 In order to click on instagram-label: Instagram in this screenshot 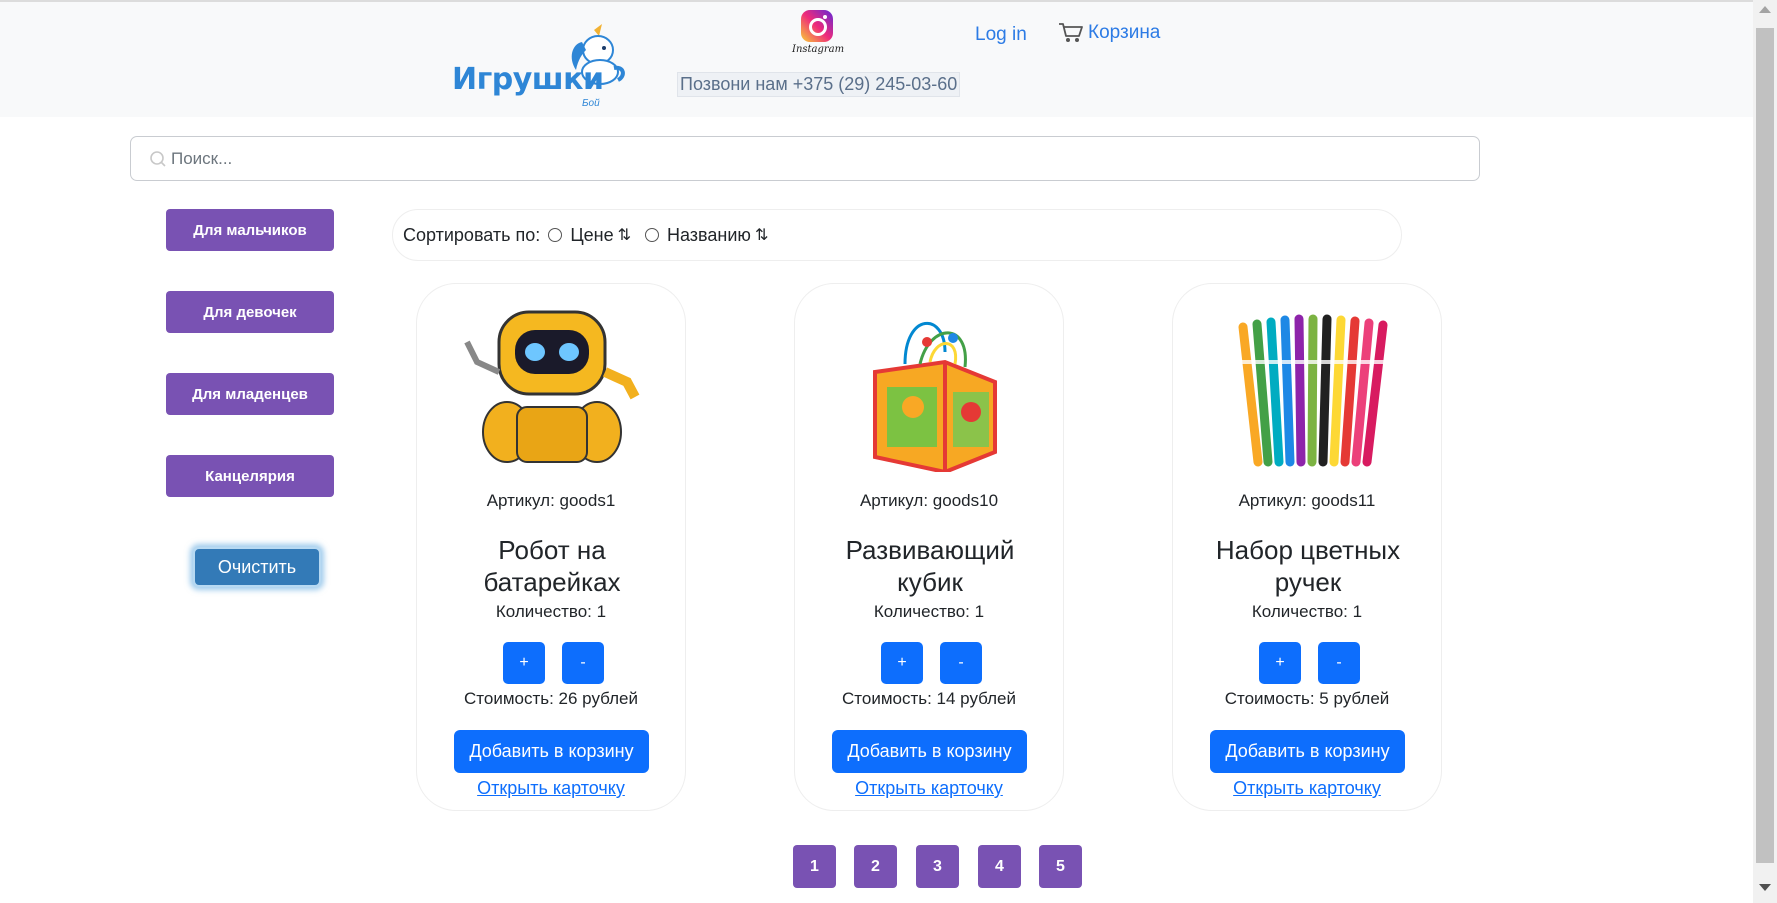, I will do `click(818, 49)`.